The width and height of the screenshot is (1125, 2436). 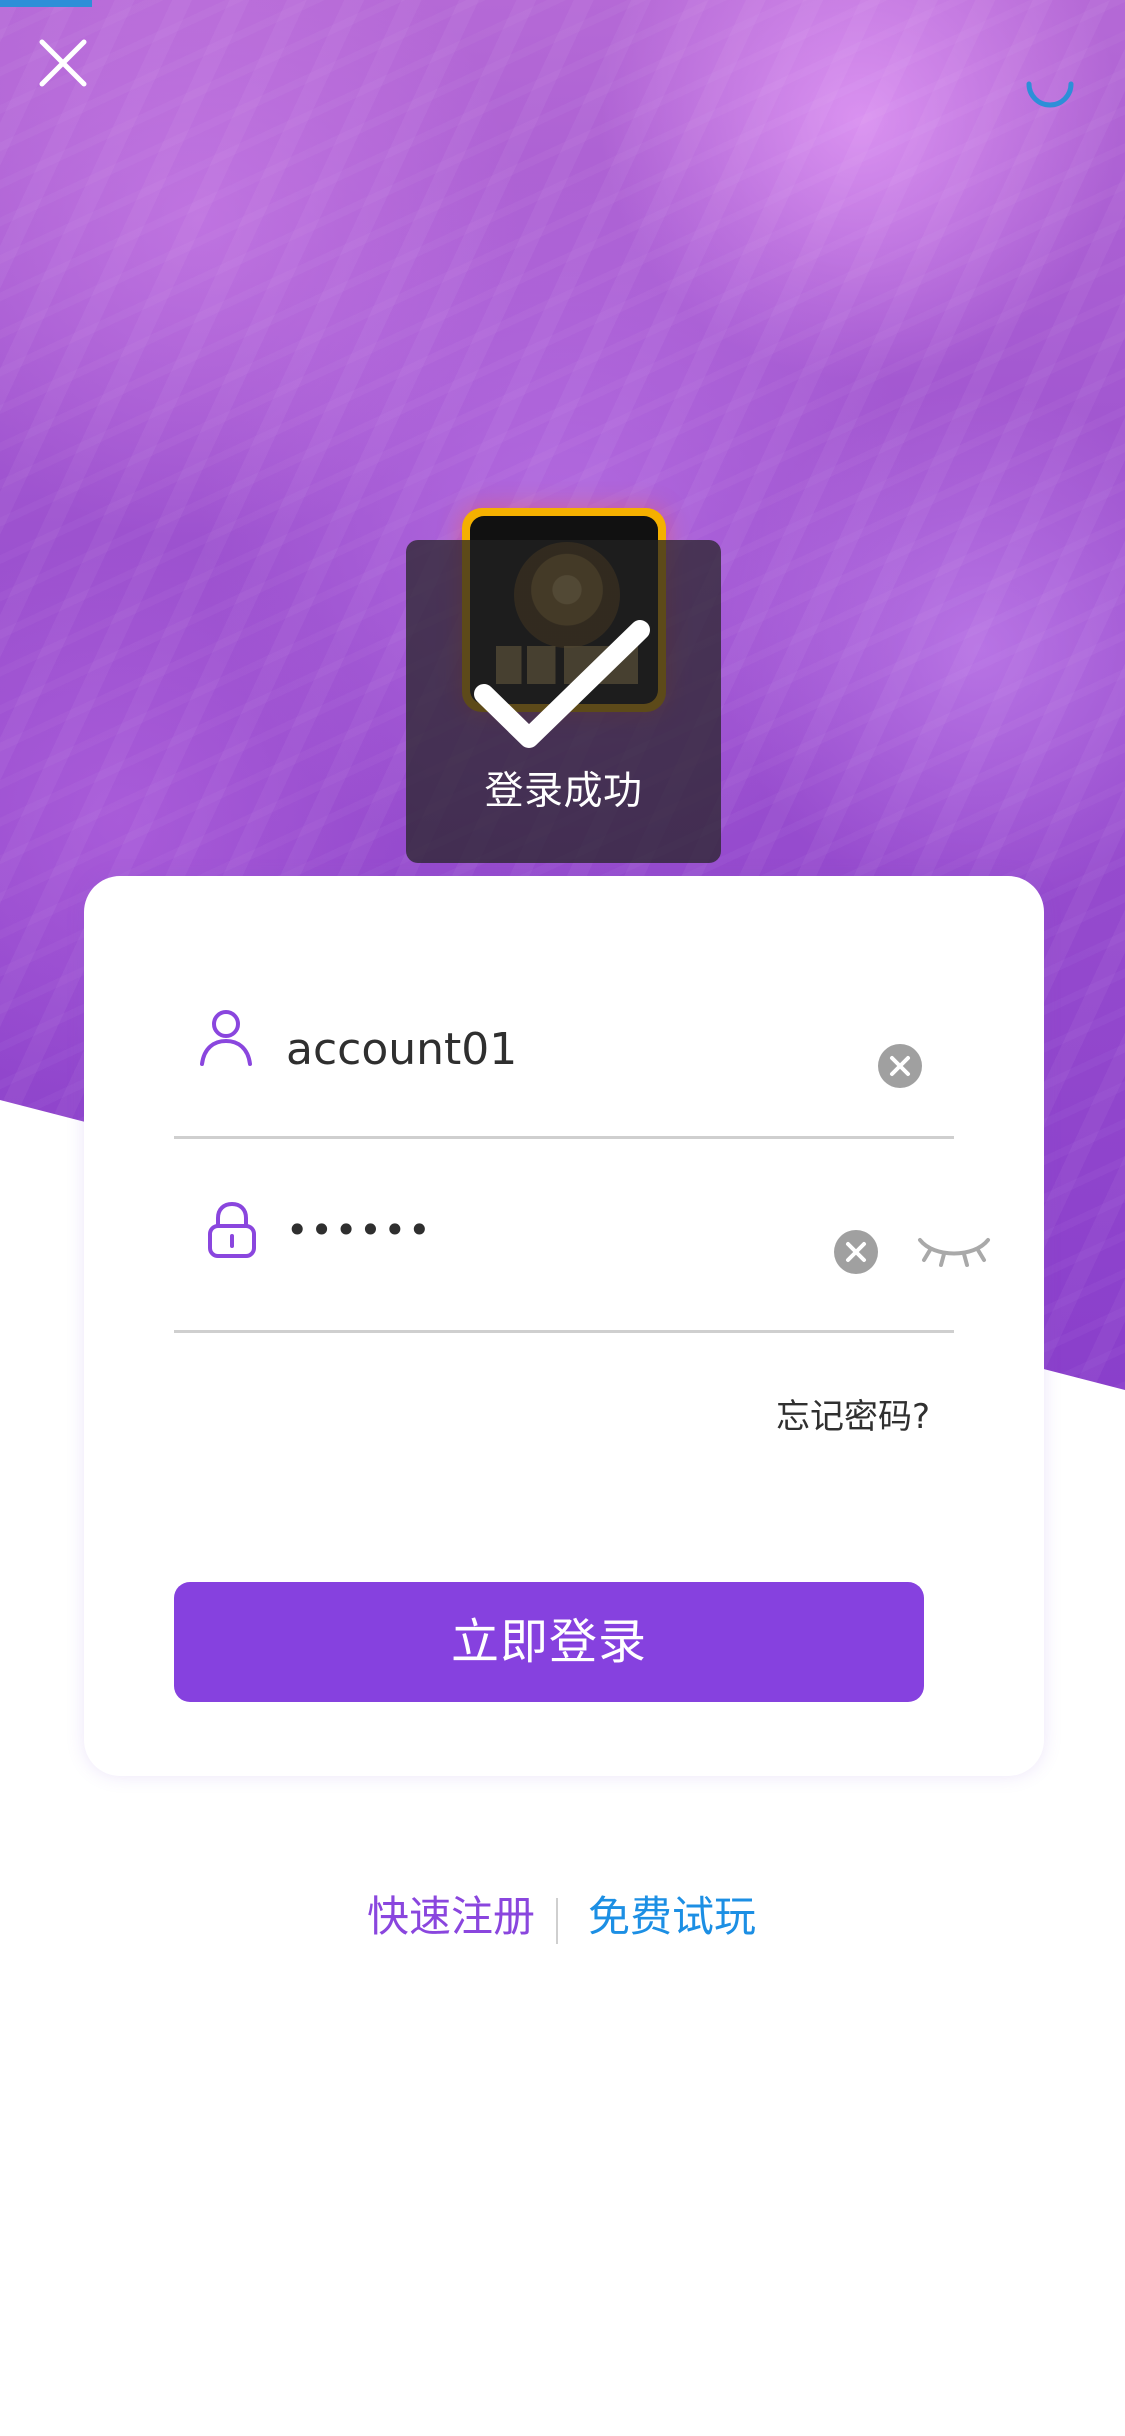 What do you see at coordinates (549, 1642) in the screenshot?
I see `login-button: 立即登录` at bounding box center [549, 1642].